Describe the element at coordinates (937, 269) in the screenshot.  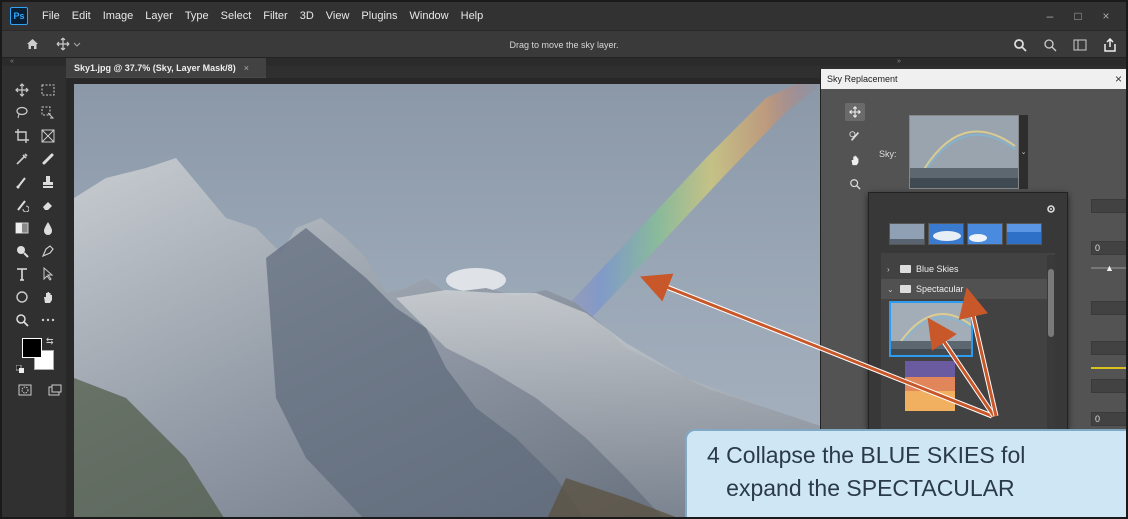
I see `folder-label: Blue Skies` at that location.